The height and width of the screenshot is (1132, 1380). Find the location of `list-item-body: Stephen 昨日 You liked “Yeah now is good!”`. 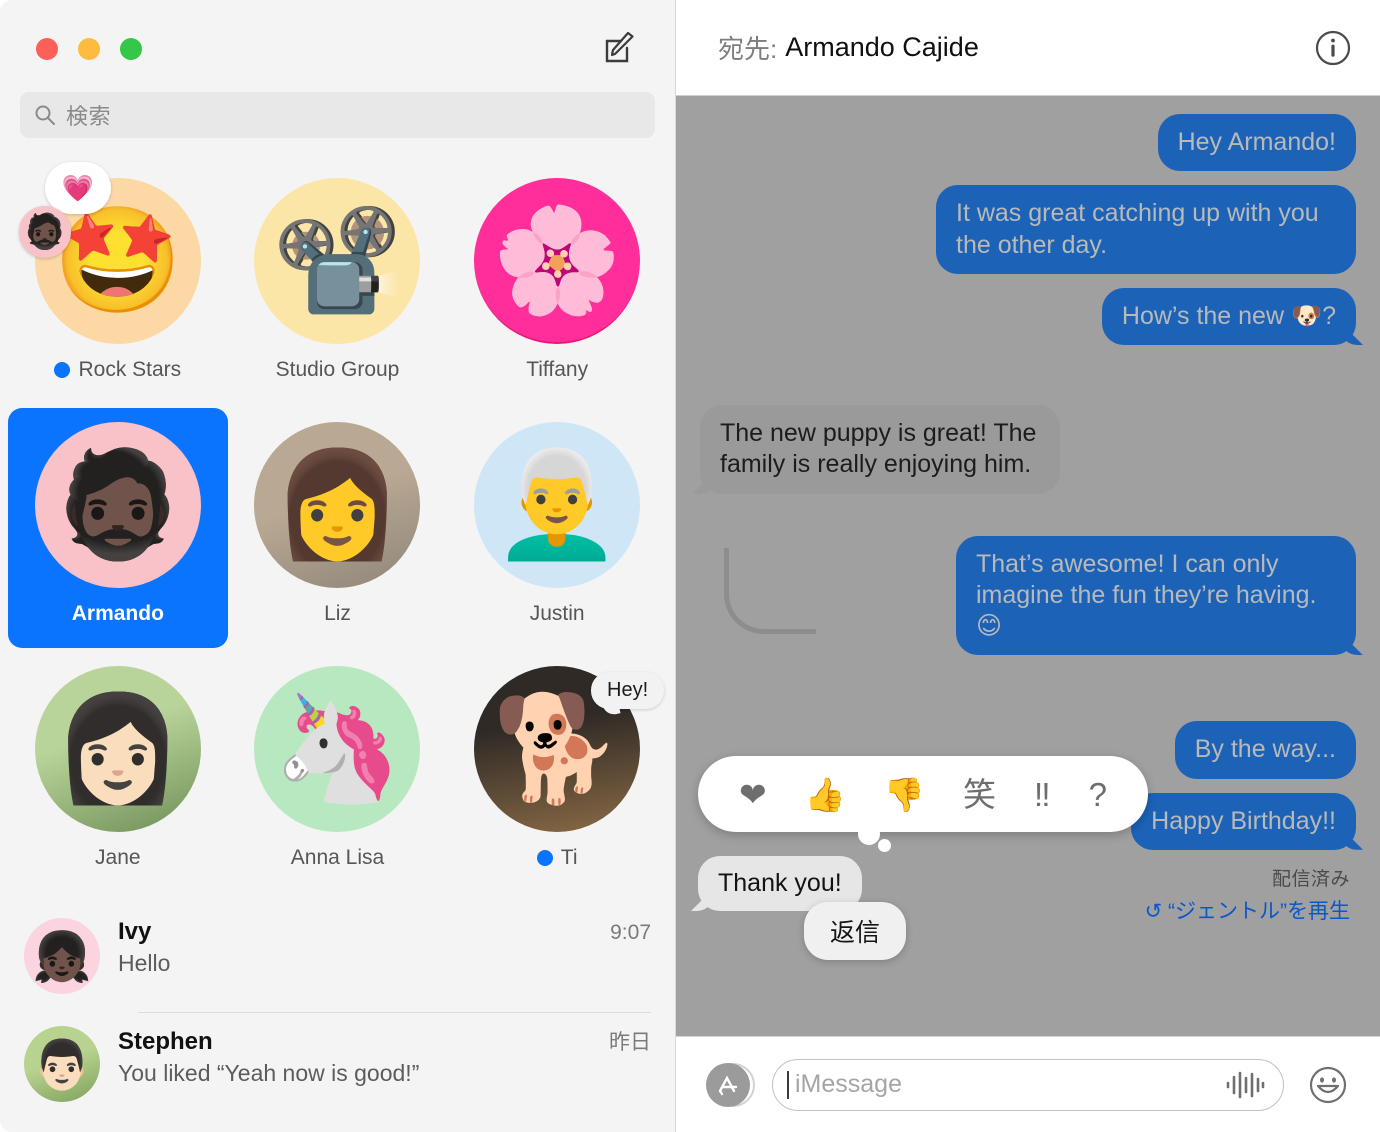

list-item-body: Stephen 昨日 You liked “Yeah now is good!” is located at coordinates (384, 1056).